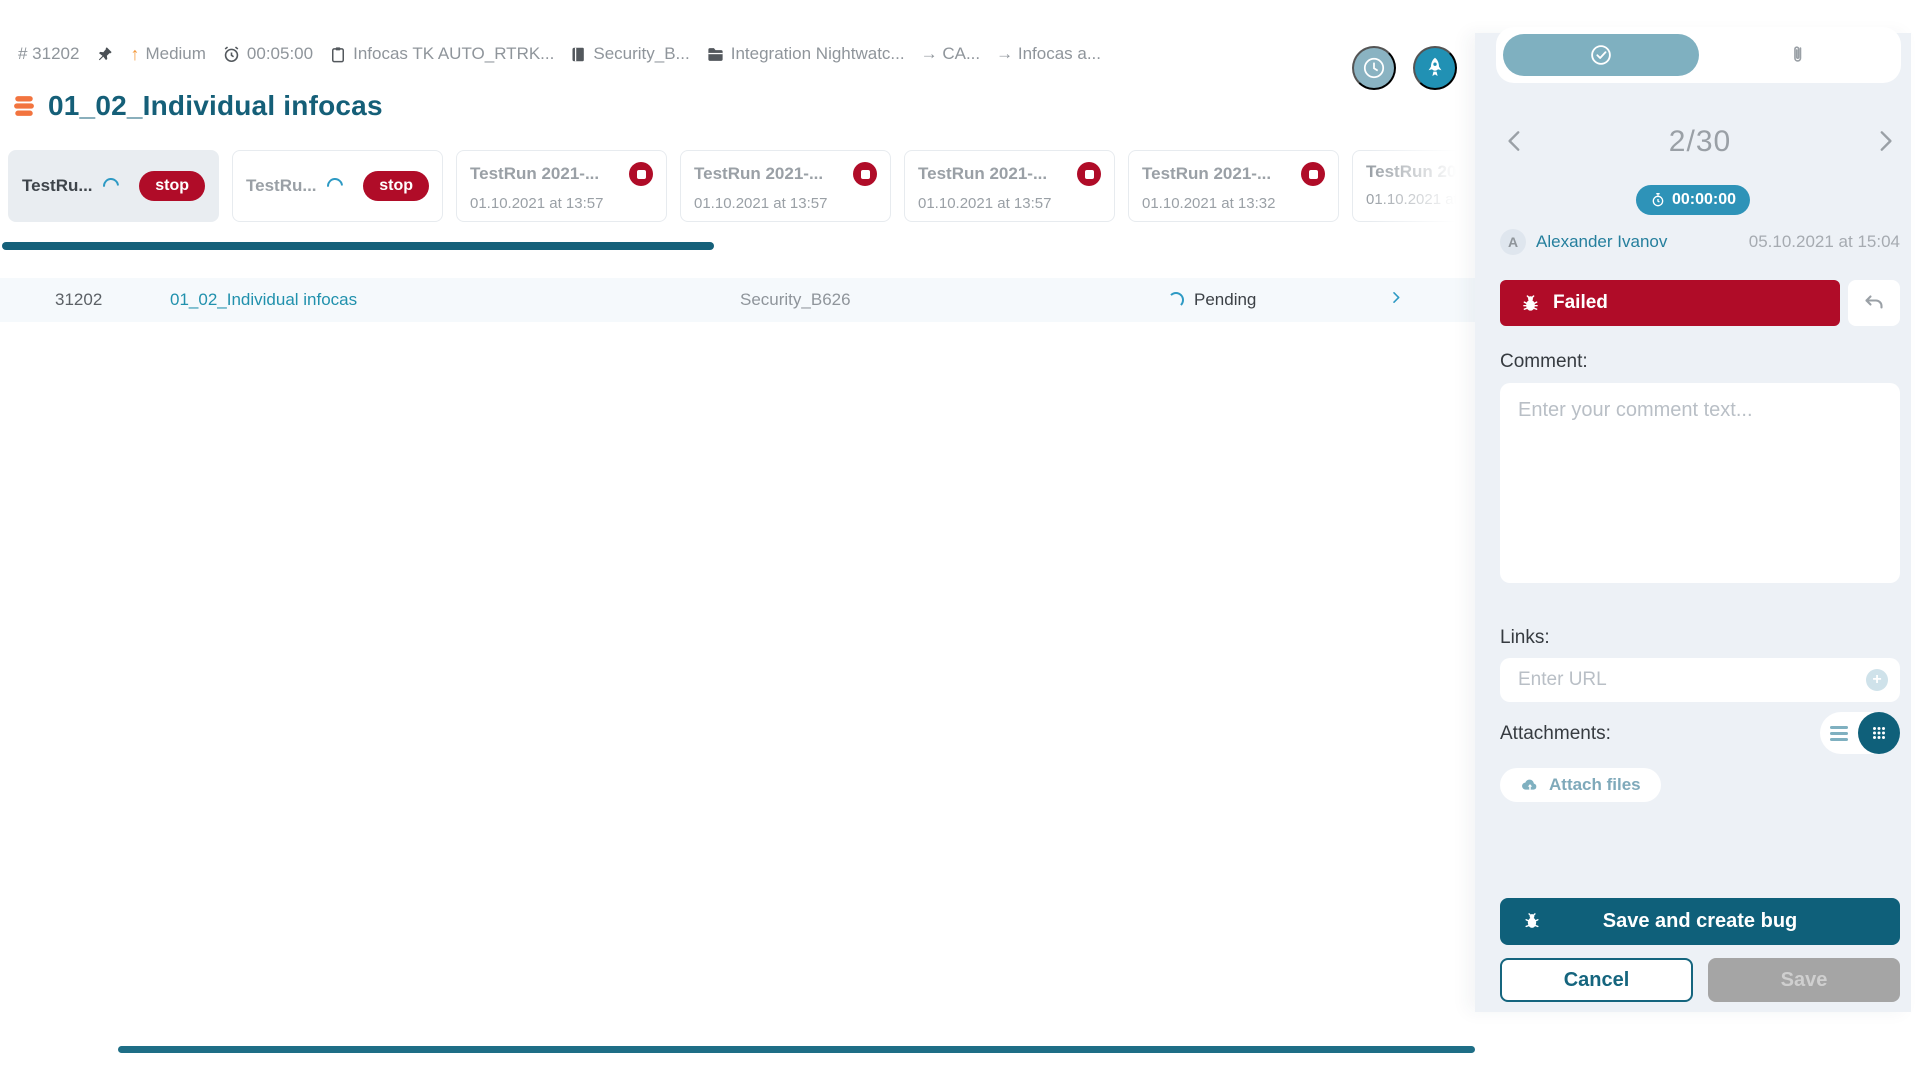 This screenshot has height=1080, width=1920. I want to click on elapsed-timer-badge: 00:00:00, so click(1693, 200).